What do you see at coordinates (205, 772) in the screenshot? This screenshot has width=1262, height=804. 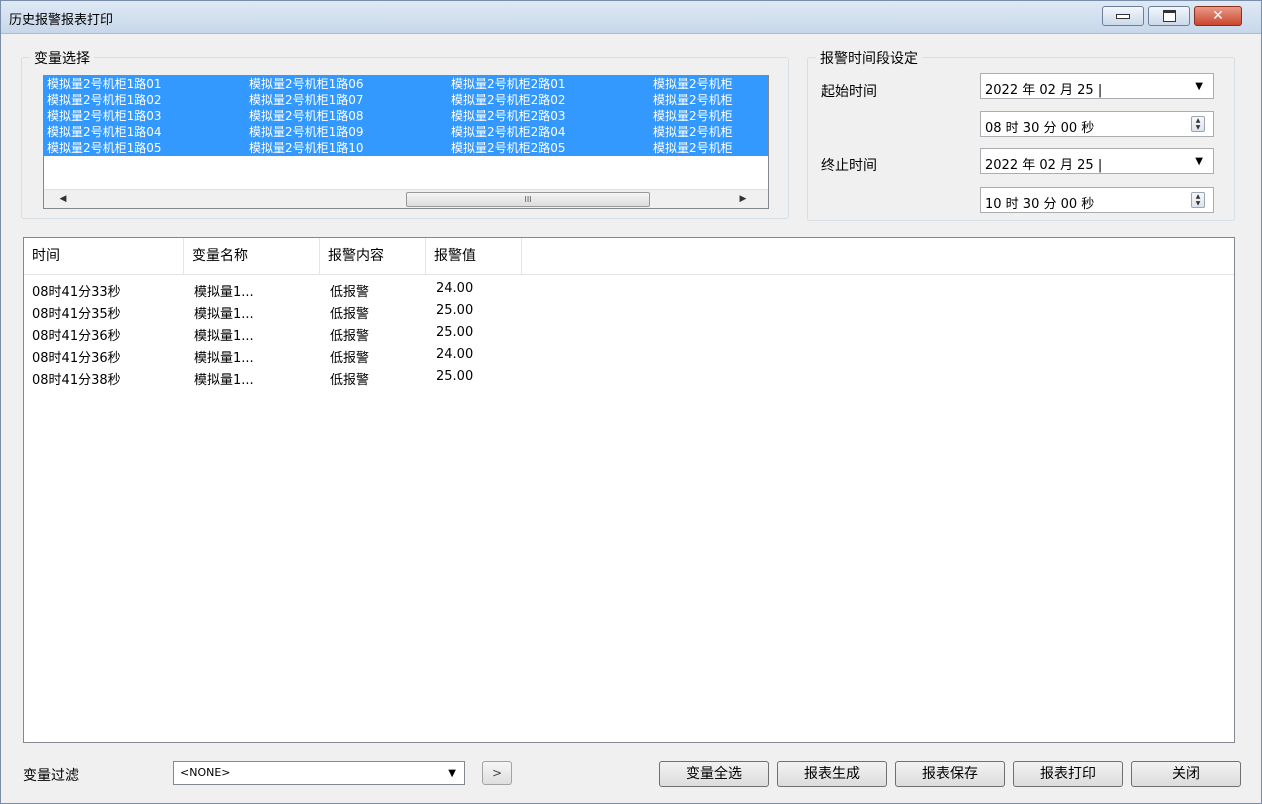 I see `variable-filter-value: <NONE>` at bounding box center [205, 772].